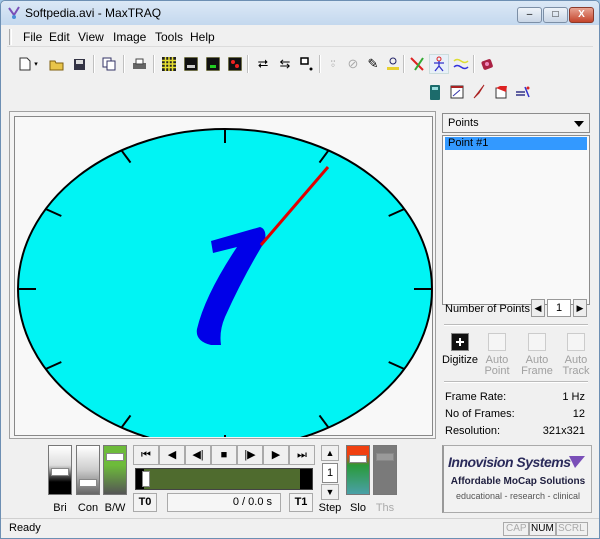 The height and width of the screenshot is (539, 600). What do you see at coordinates (300, 37) in the screenshot?
I see `menu-bar: File Edit View Image Tools Help` at bounding box center [300, 37].